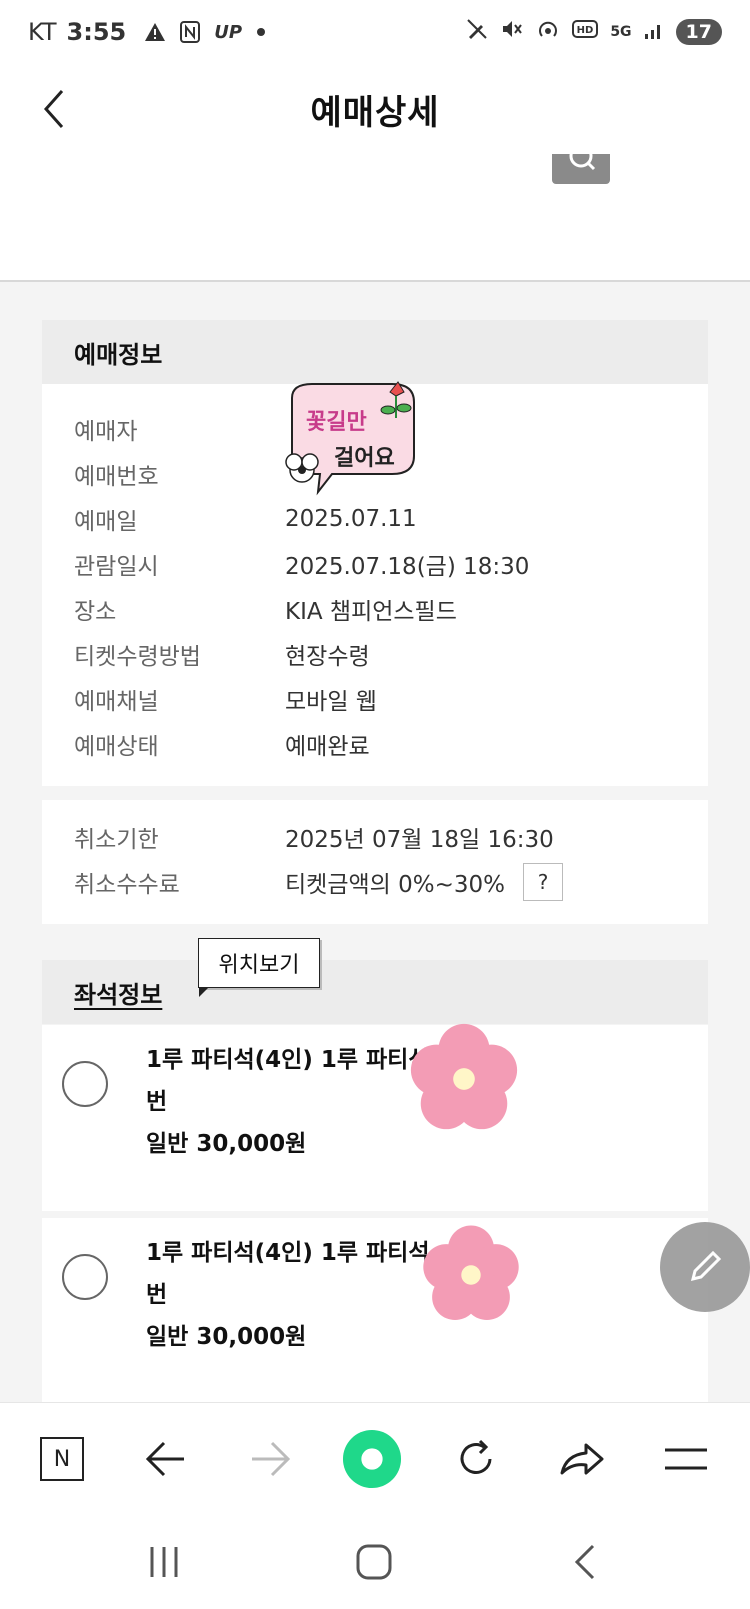  What do you see at coordinates (375, 992) in the screenshot?
I see `seat-info-heading-bar: 좌석정보` at bounding box center [375, 992].